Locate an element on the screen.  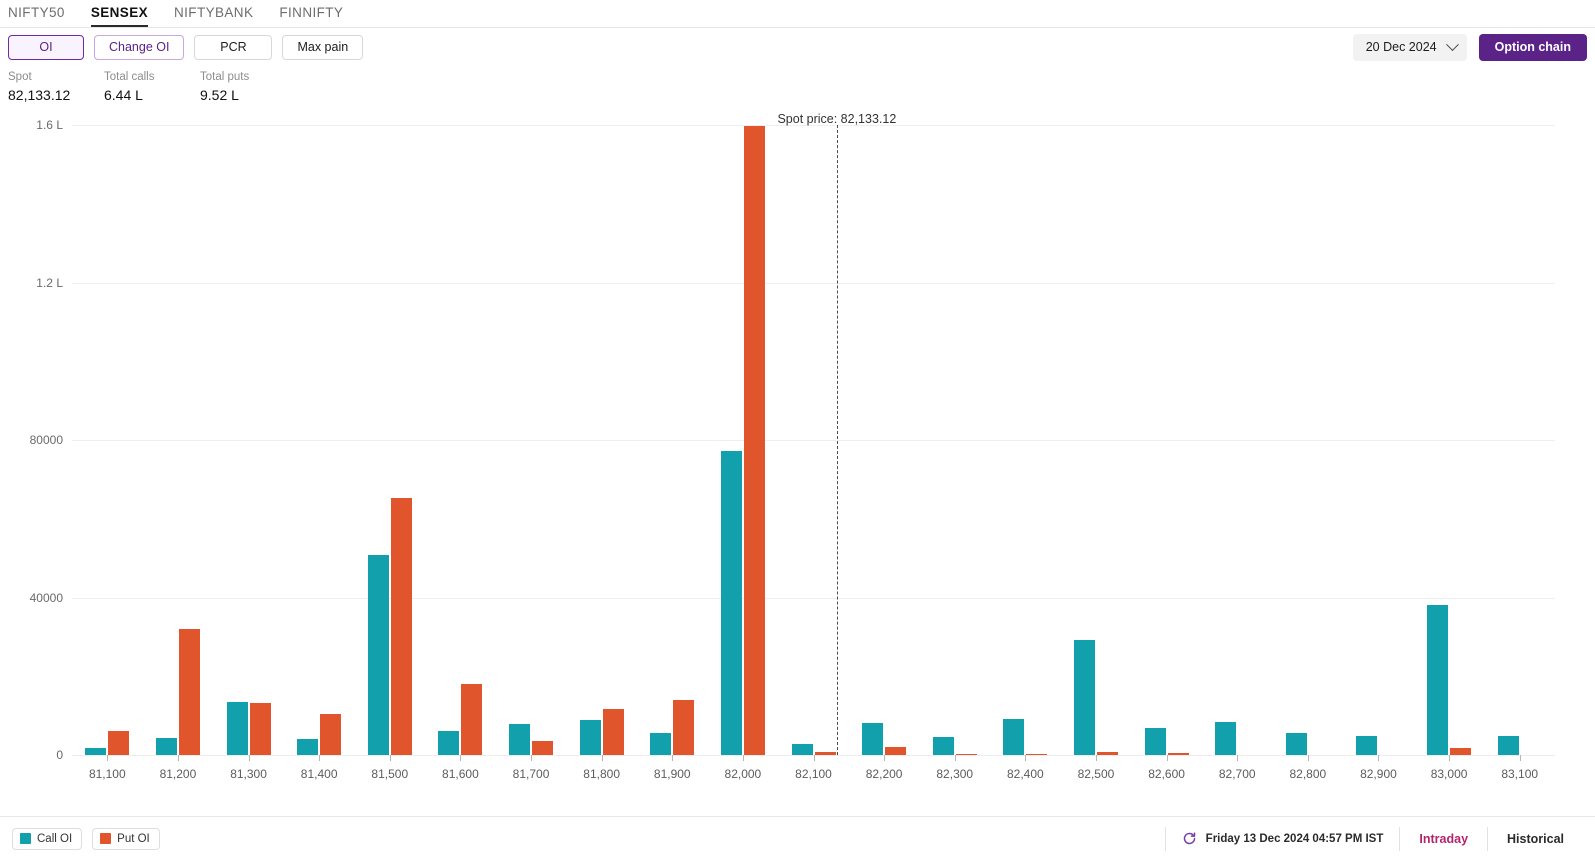
metric-pill-max-pain: Max pain is located at coordinates (323, 47).